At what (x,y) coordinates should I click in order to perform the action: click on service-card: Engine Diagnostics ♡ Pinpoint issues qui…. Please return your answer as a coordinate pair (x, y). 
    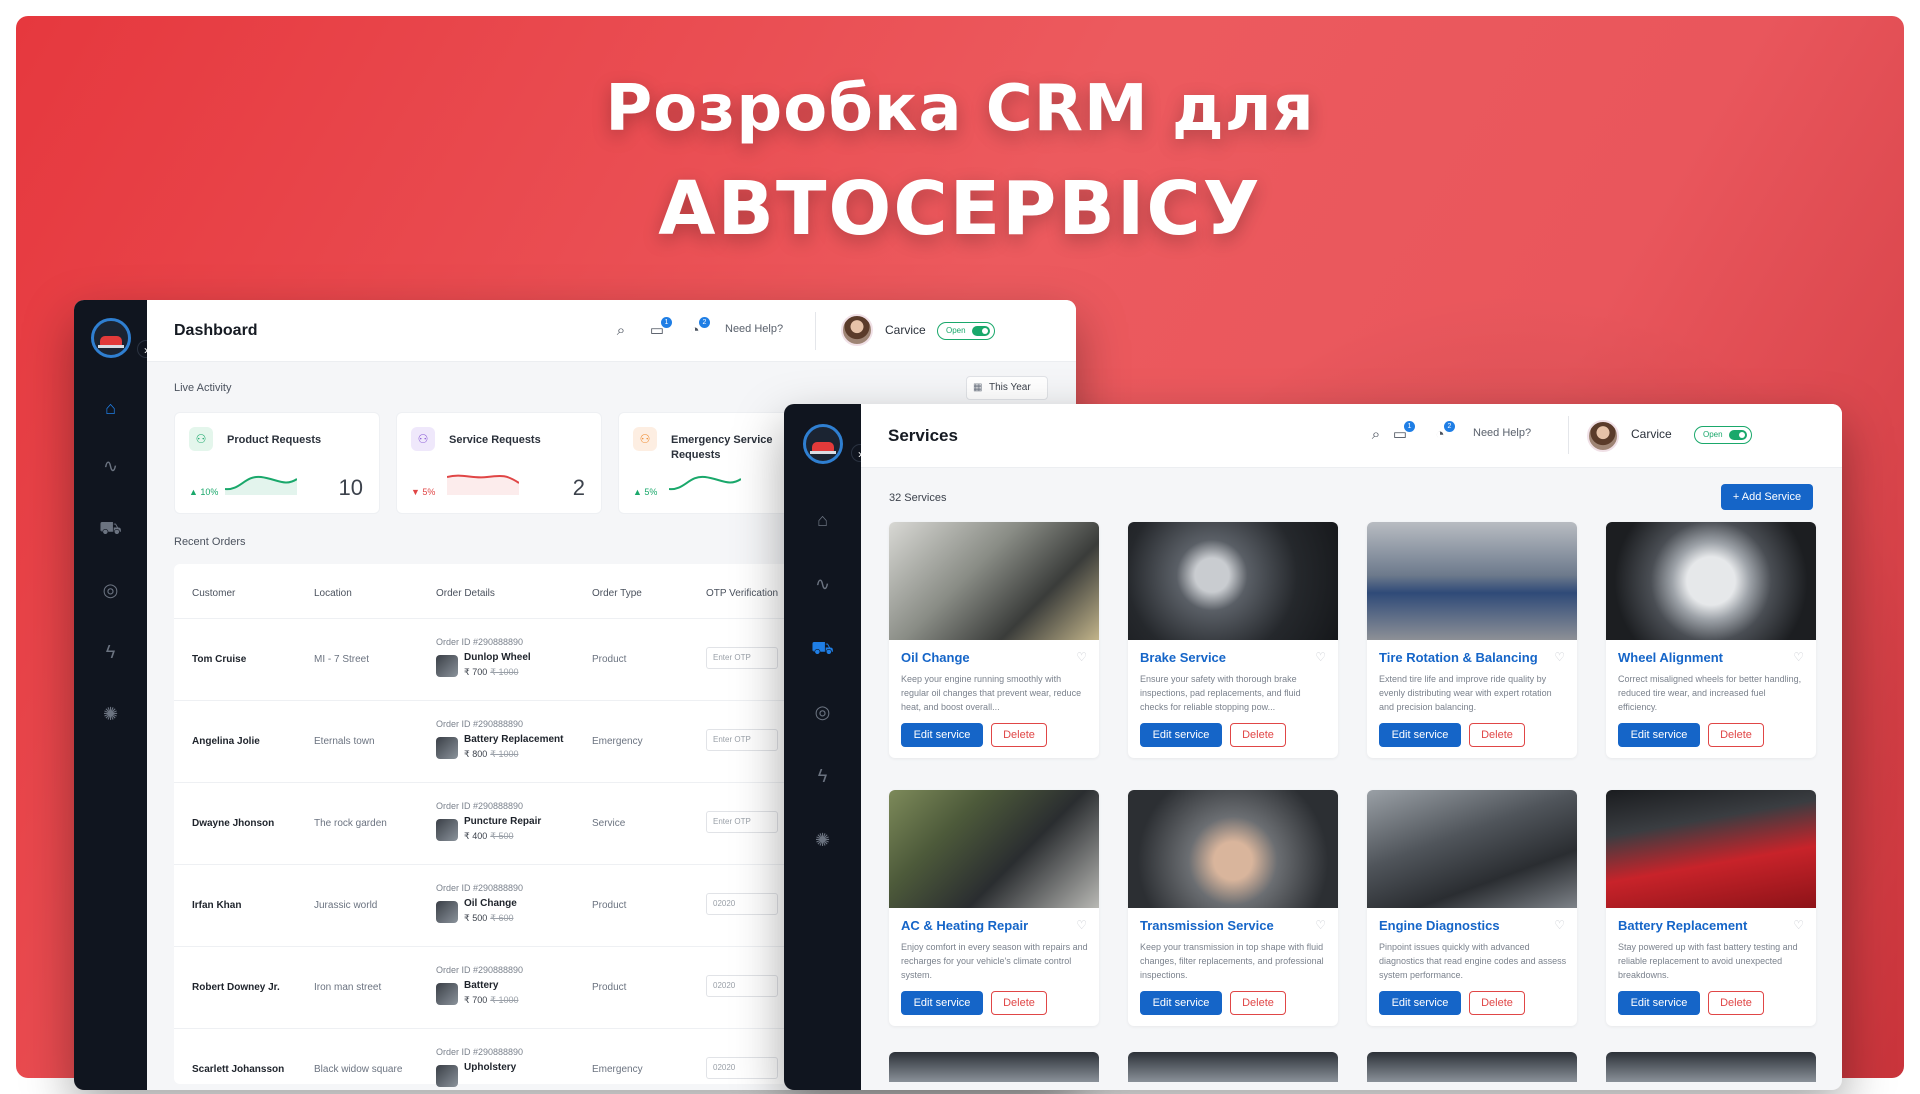
    Looking at the image, I should click on (1472, 908).